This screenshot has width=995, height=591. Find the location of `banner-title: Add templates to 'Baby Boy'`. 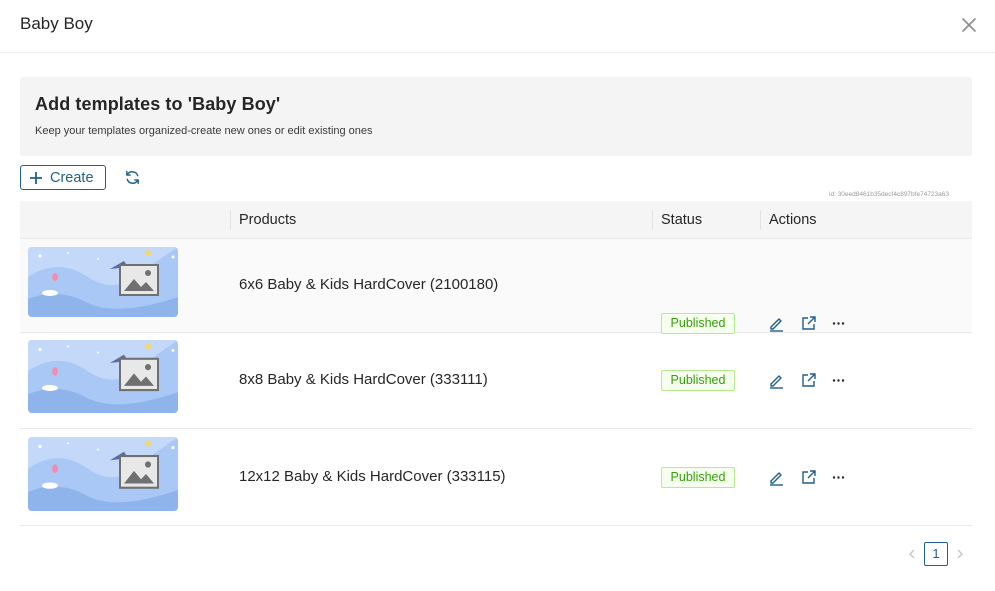

banner-title: Add templates to 'Baby Boy' is located at coordinates (158, 104).